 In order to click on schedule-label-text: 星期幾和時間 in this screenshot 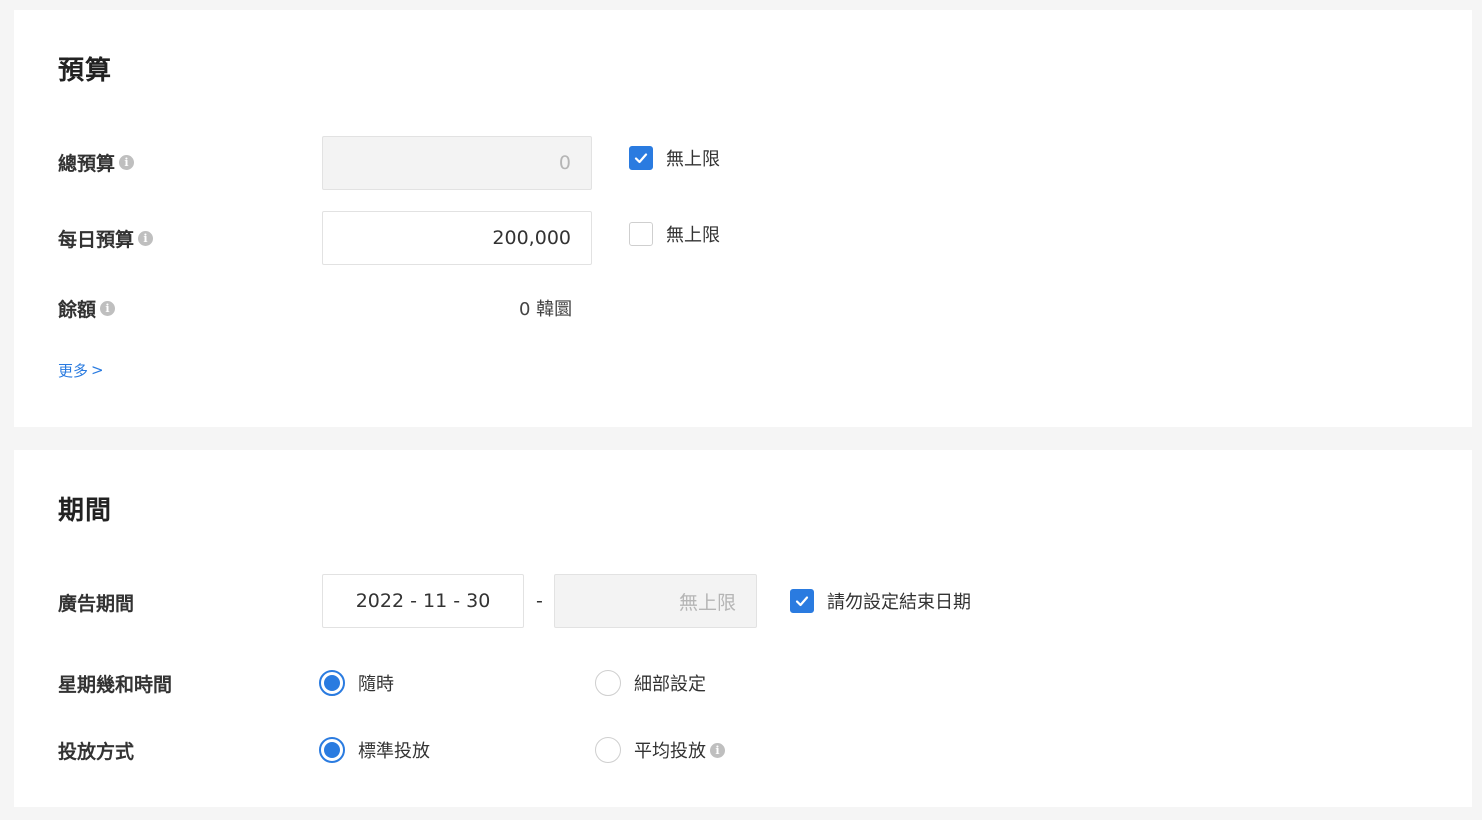, I will do `click(115, 684)`.